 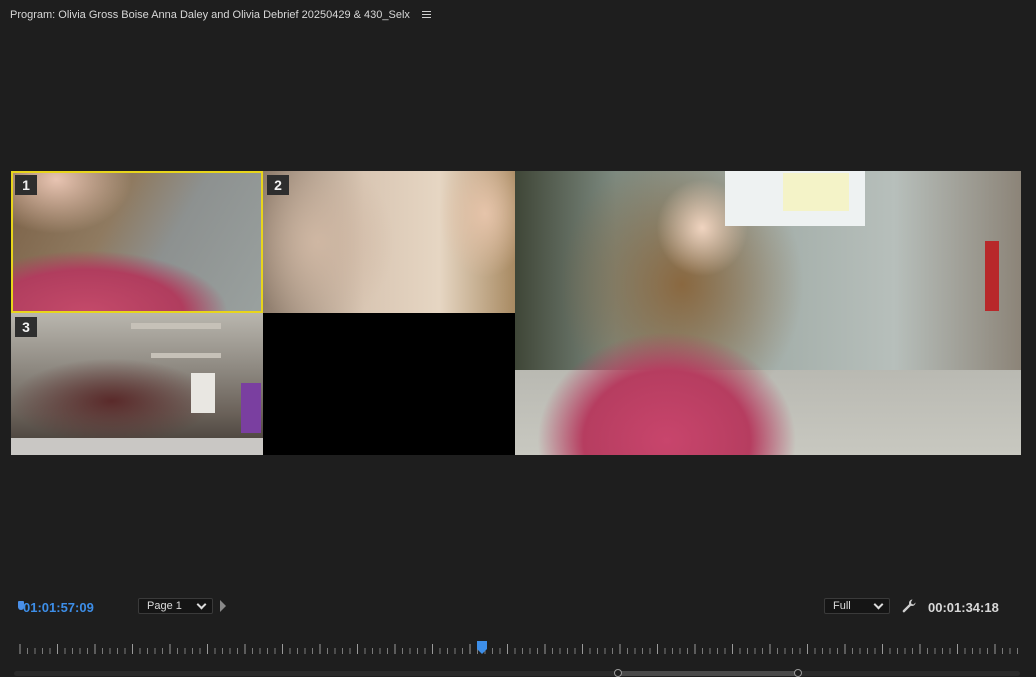 What do you see at coordinates (389, 242) in the screenshot?
I see `camera-angle-2: 2` at bounding box center [389, 242].